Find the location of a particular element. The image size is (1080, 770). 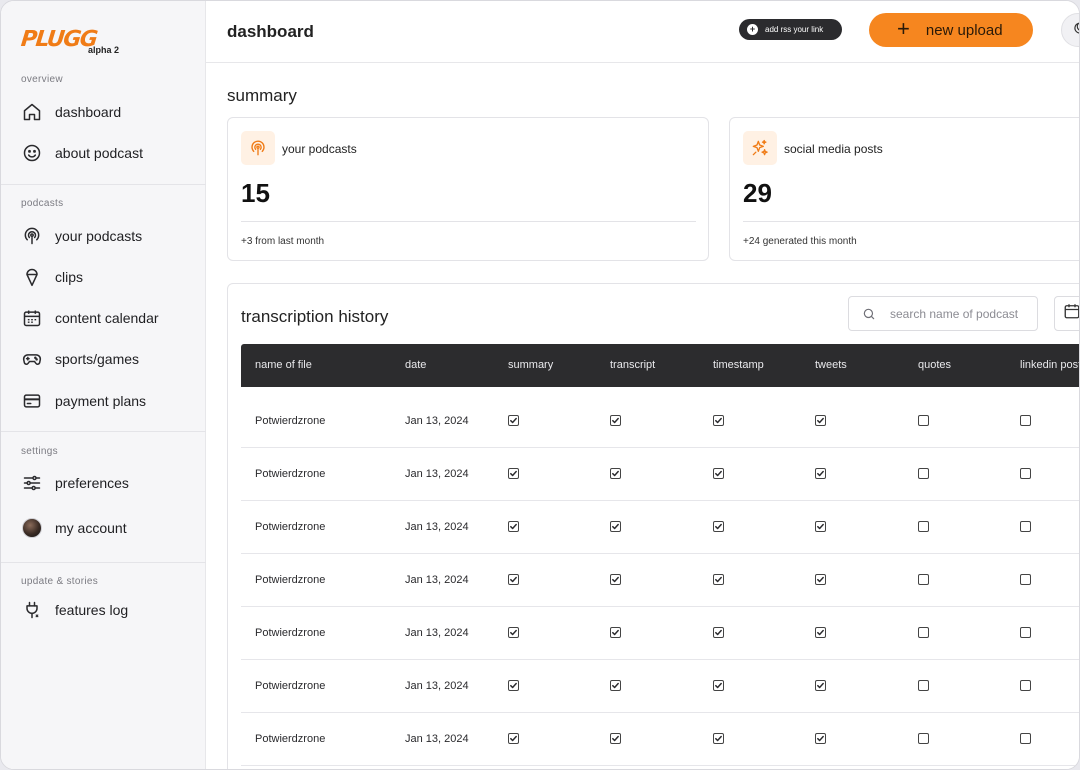

sidebar-item-my-account: my account is located at coordinates (108, 528).